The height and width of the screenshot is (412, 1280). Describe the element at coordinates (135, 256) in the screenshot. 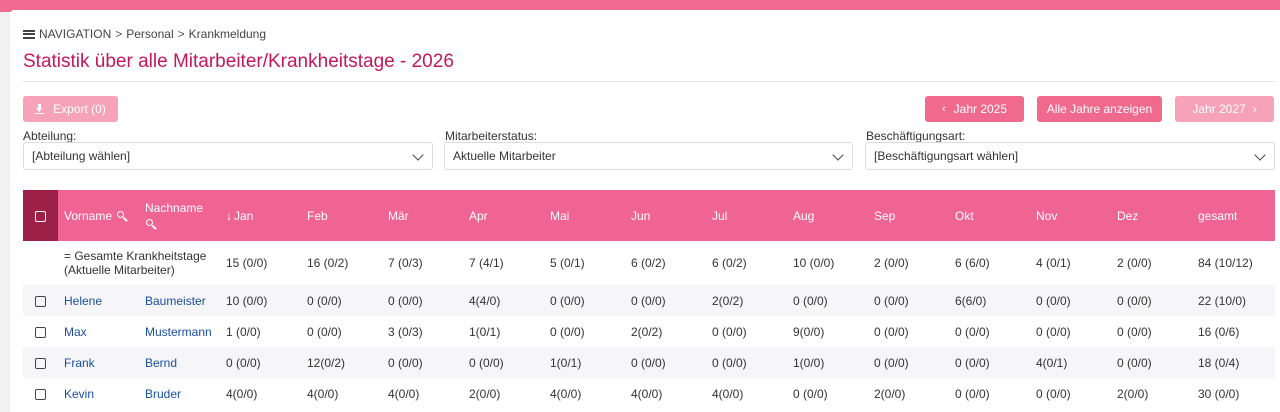

I see `summary-label-line1: = Gesamte Krankheitstage` at that location.